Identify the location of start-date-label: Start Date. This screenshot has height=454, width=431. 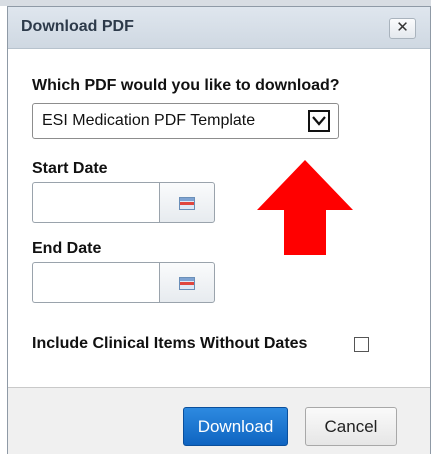
(70, 168).